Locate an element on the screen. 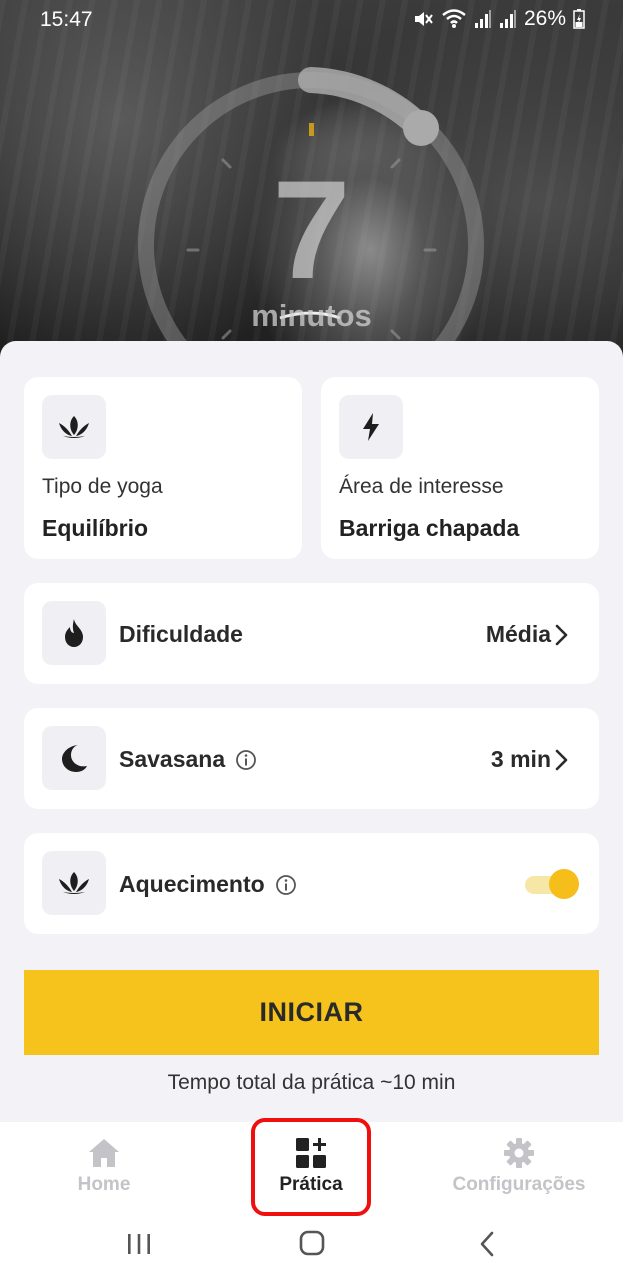  highlight-annotation is located at coordinates (311, 1167).